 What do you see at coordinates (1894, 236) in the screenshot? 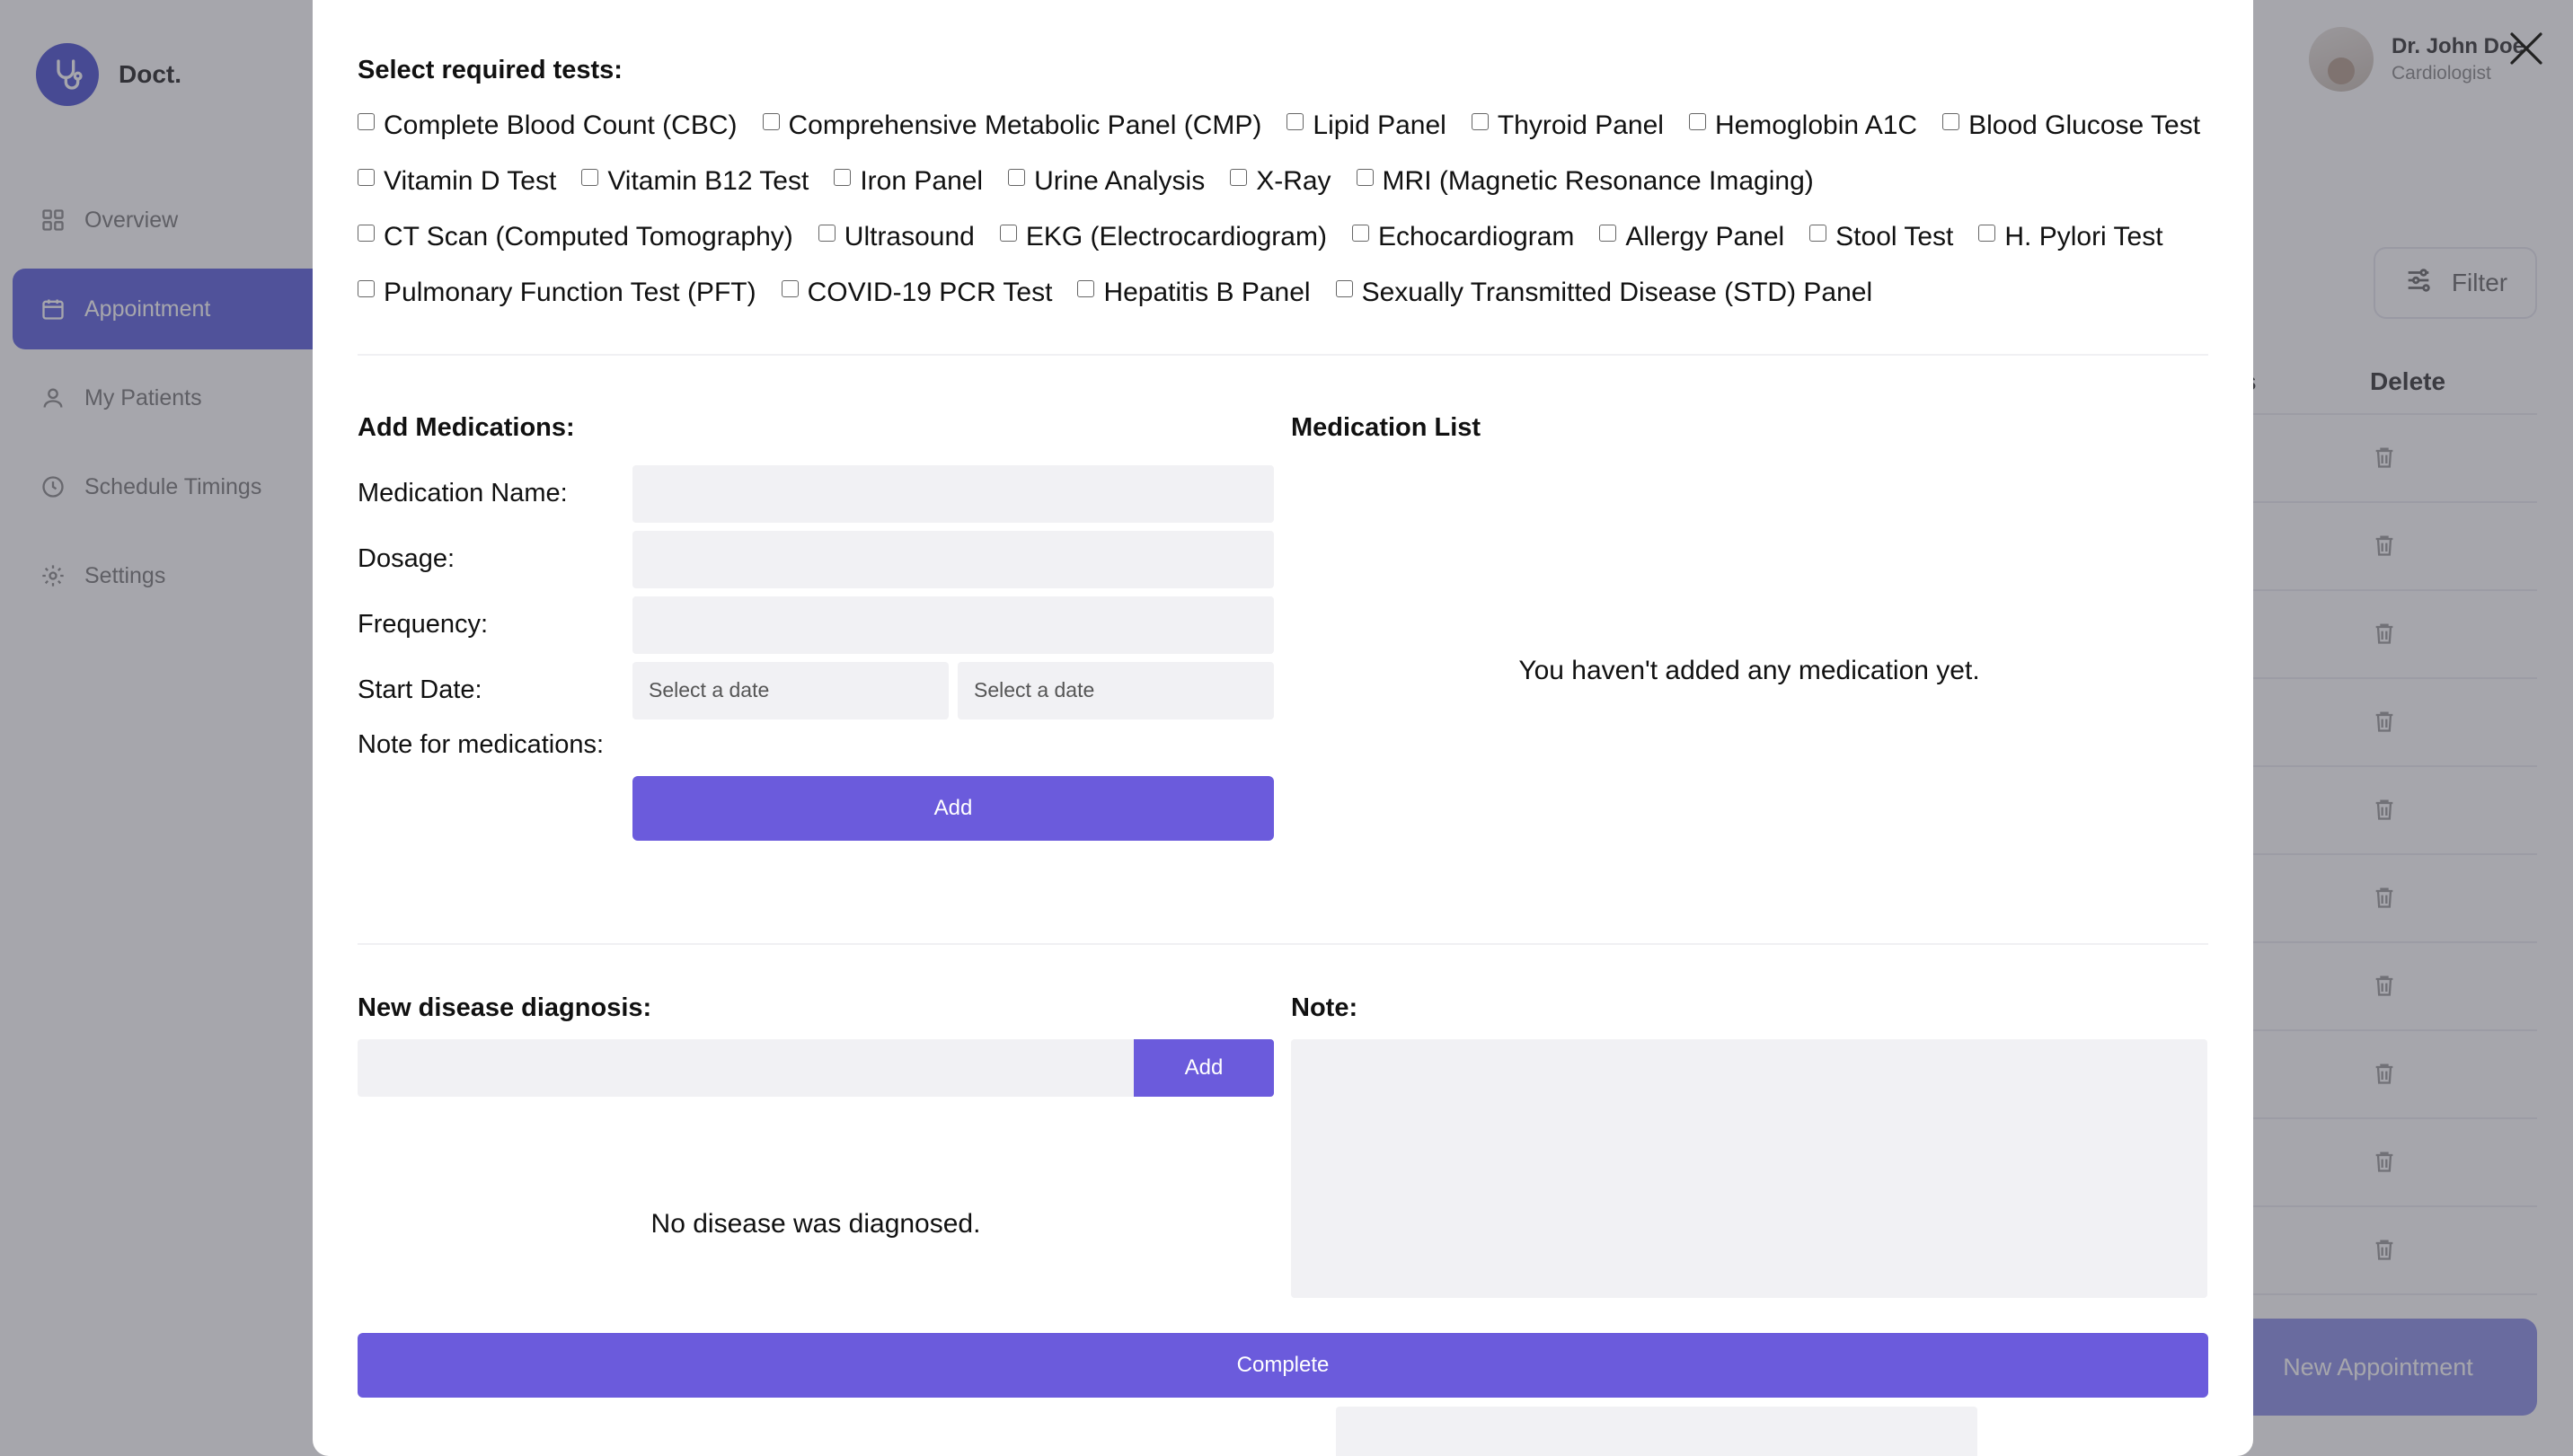
I see `test-label: Stool Test` at bounding box center [1894, 236].